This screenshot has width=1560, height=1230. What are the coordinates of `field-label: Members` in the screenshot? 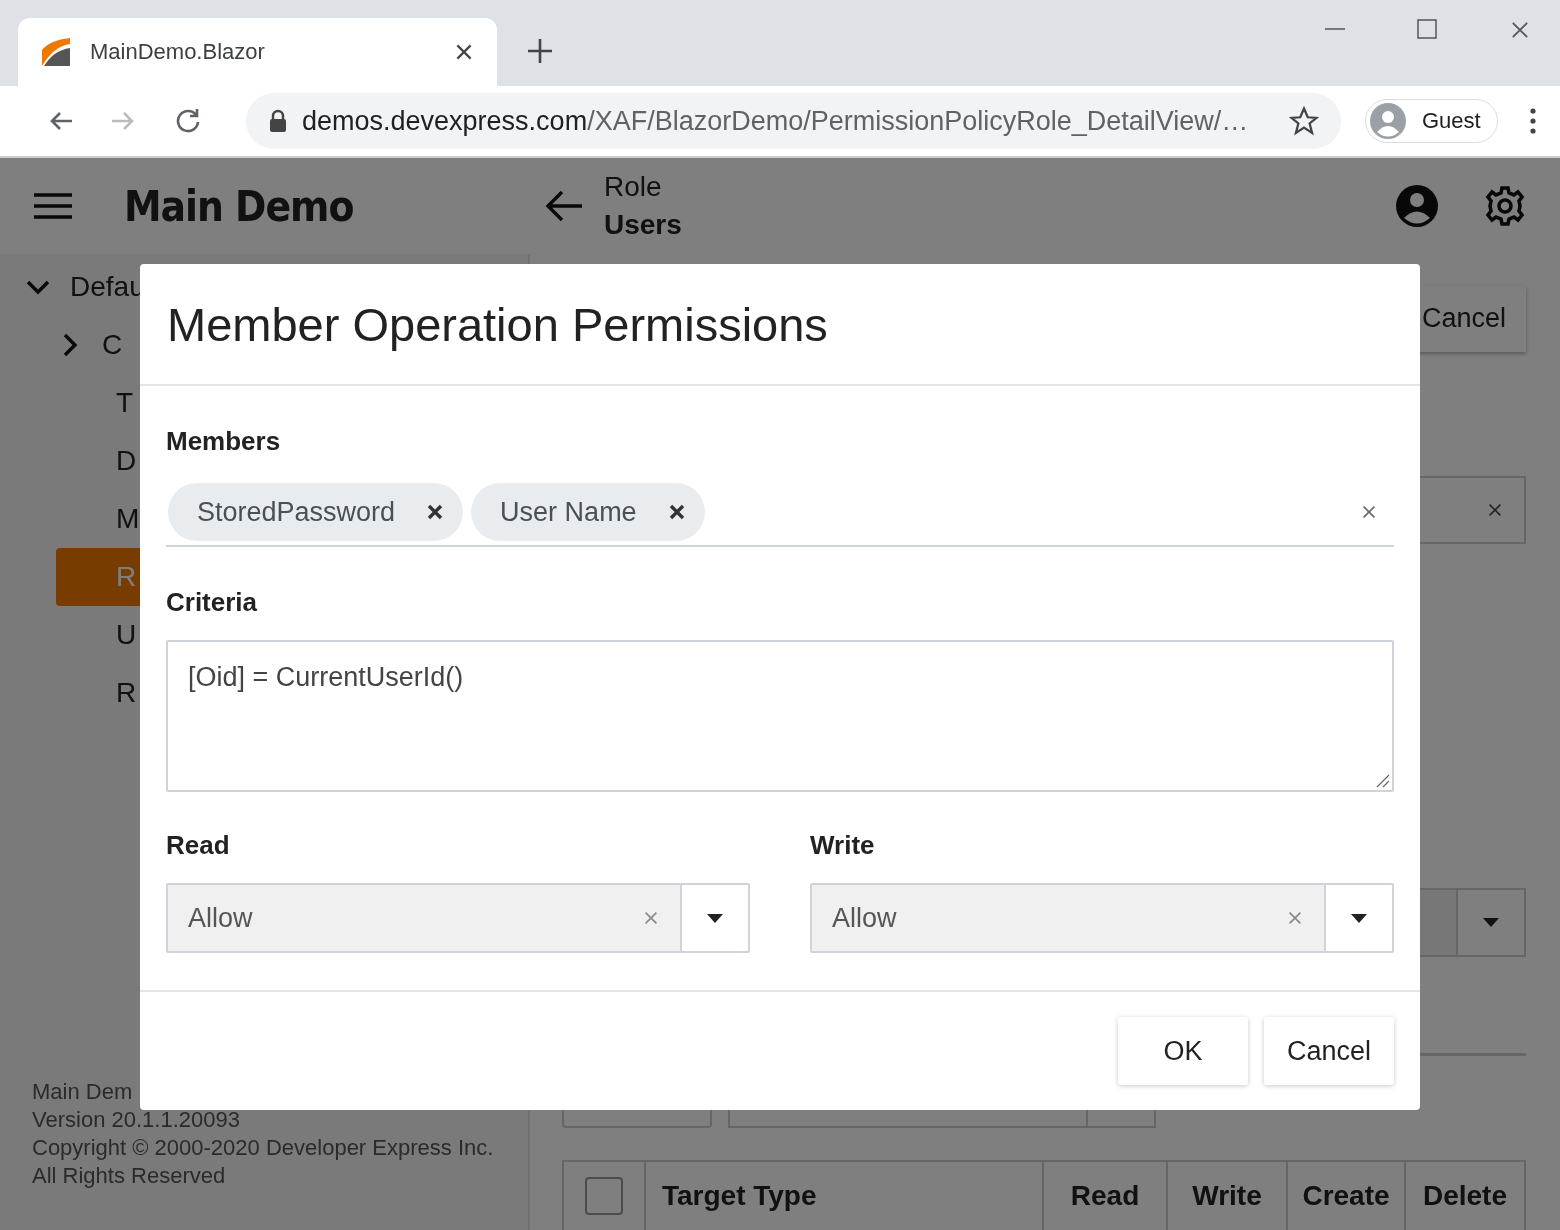 It's located at (224, 441).